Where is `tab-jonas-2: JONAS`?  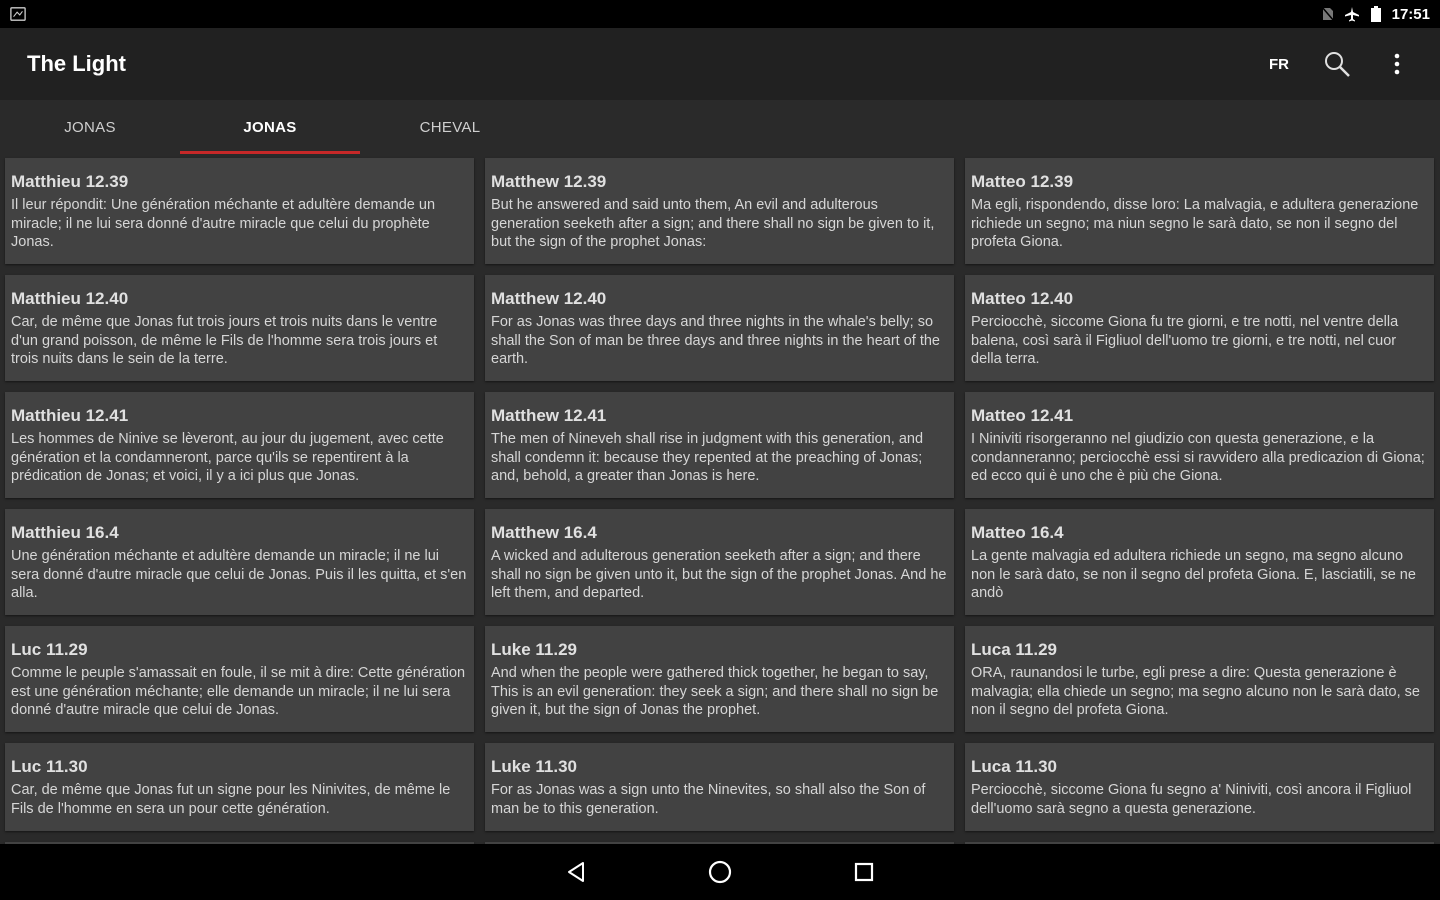
tab-jonas-2: JONAS is located at coordinates (270, 127).